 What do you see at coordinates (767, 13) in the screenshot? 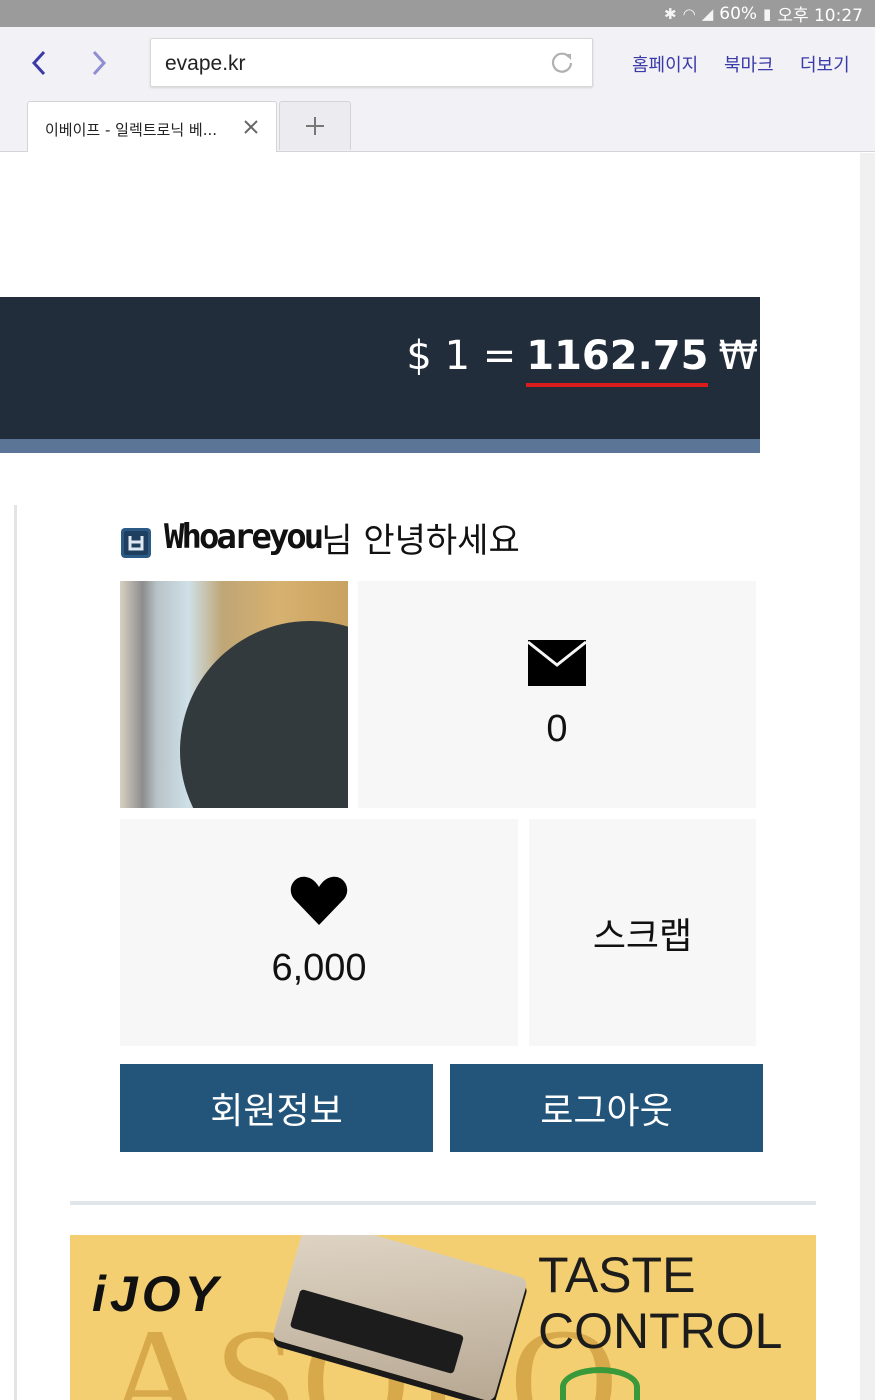
I see `battery-icon: ▮` at bounding box center [767, 13].